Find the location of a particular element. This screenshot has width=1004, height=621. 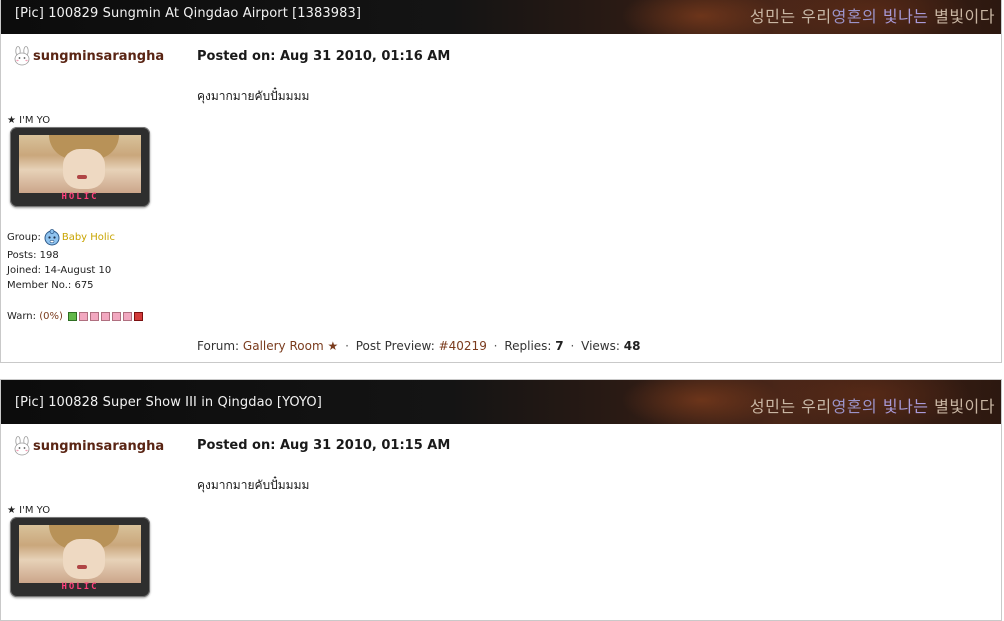

baby-face-icon is located at coordinates (52, 237).